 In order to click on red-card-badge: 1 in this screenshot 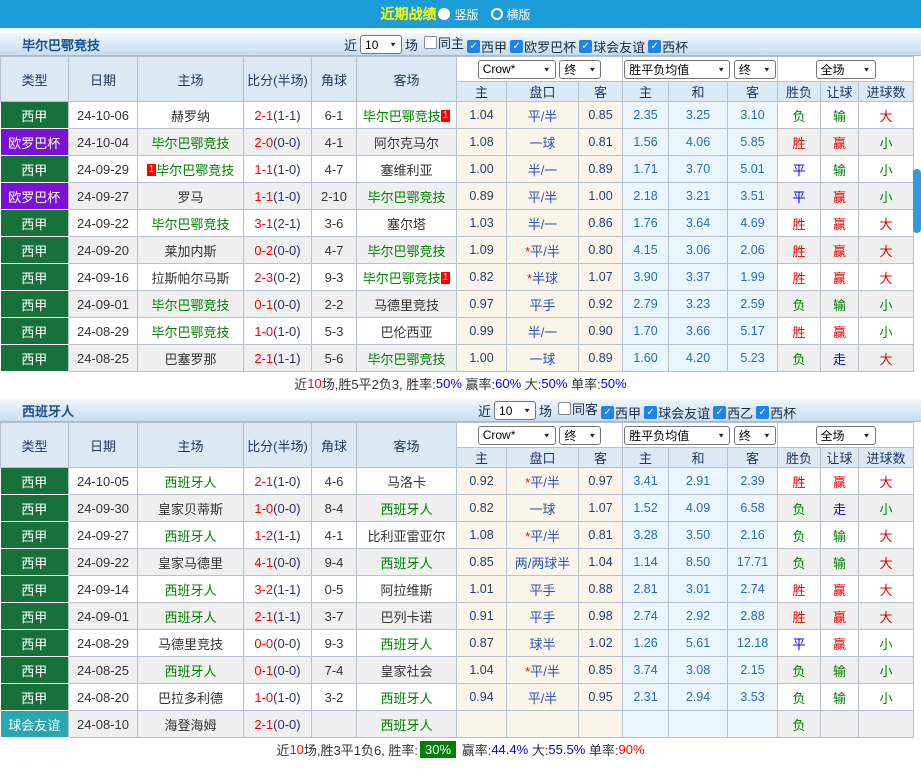, I will do `click(445, 277)`.